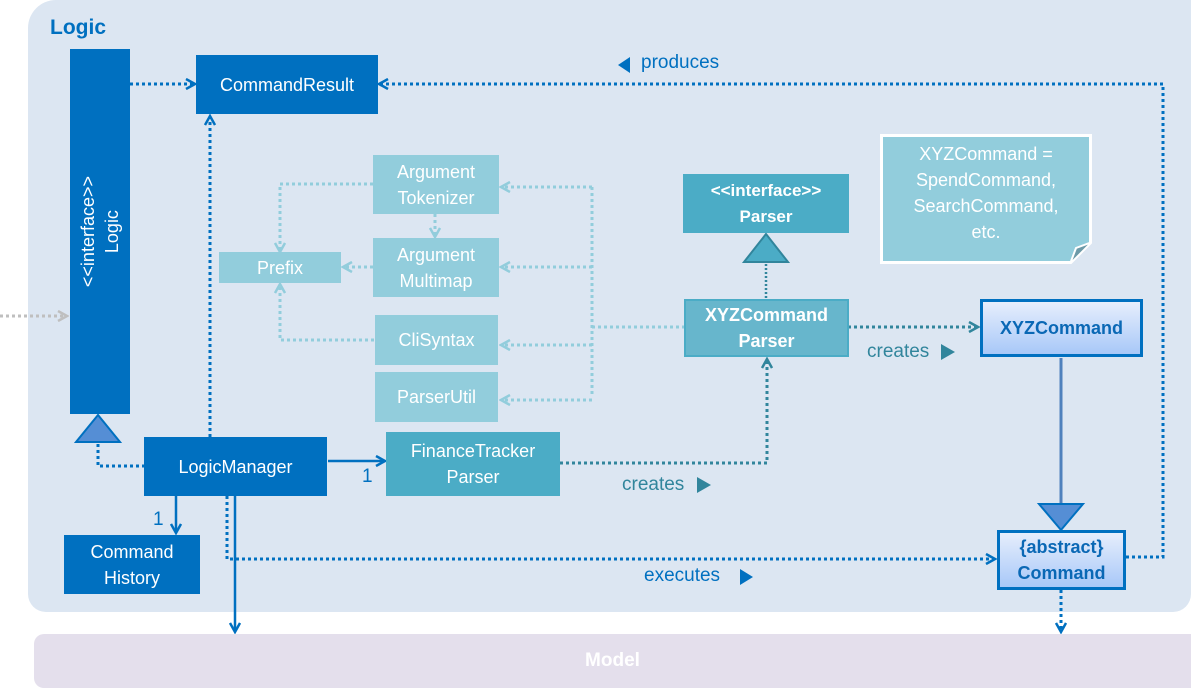 The width and height of the screenshot is (1191, 688). I want to click on command-result-name: CommandResult, so click(287, 84).